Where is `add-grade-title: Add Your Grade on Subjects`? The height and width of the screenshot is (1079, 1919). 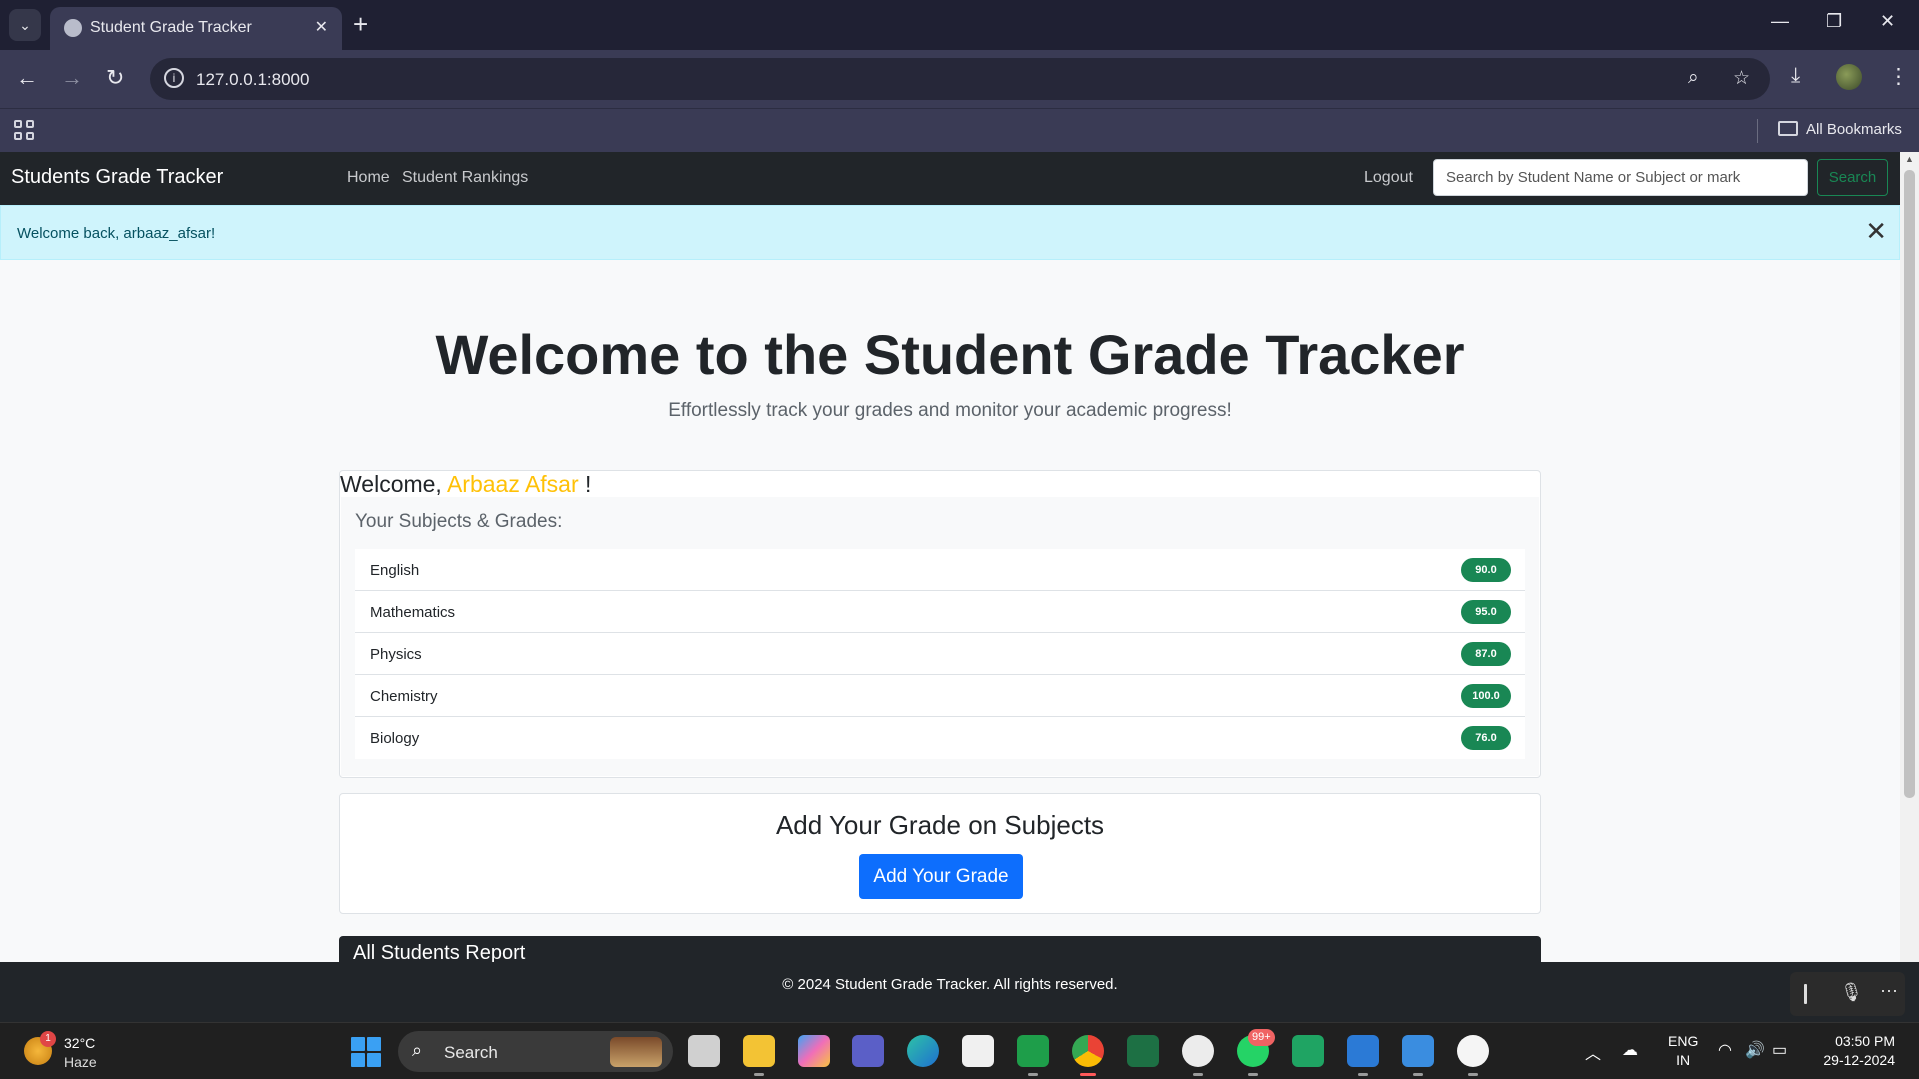
add-grade-title: Add Your Grade on Subjects is located at coordinates (940, 825).